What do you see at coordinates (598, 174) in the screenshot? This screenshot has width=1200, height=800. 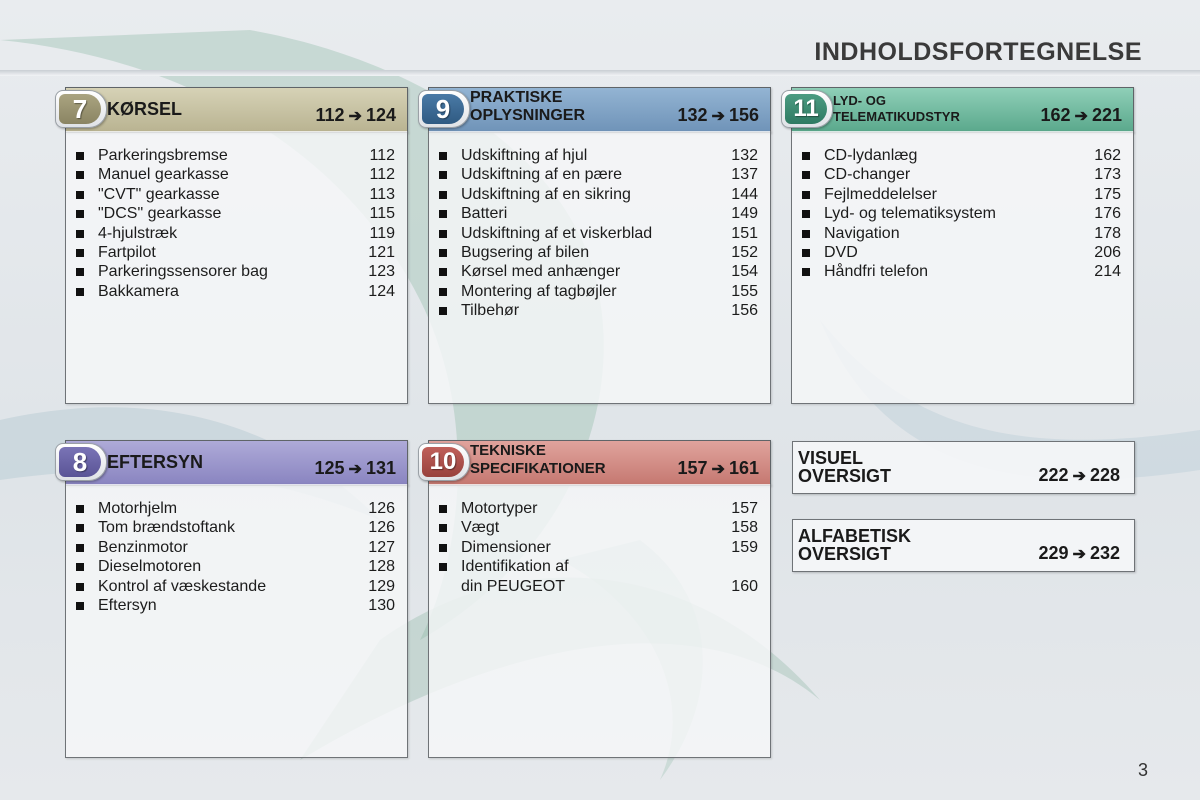 I see `list-item: Udskiftning af en pære 137` at bounding box center [598, 174].